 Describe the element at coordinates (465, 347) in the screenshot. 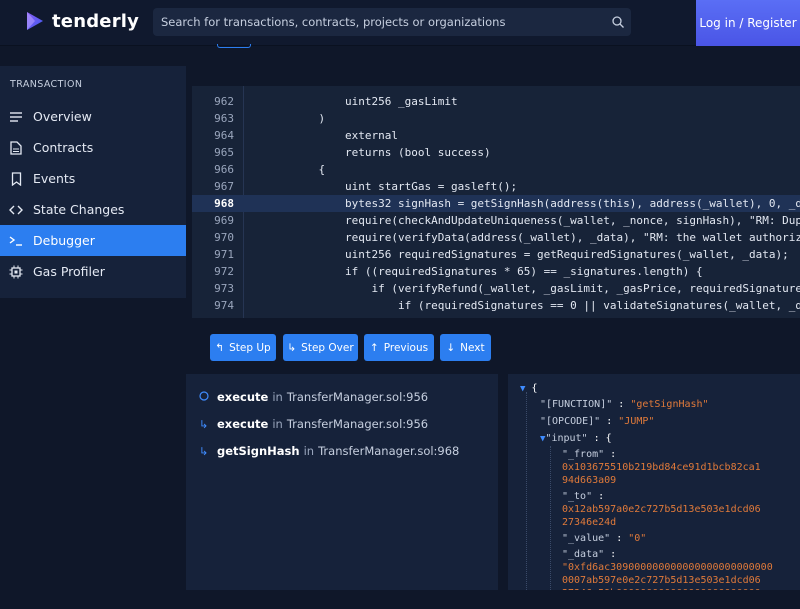

I see `next-button: ↓ Next` at that location.